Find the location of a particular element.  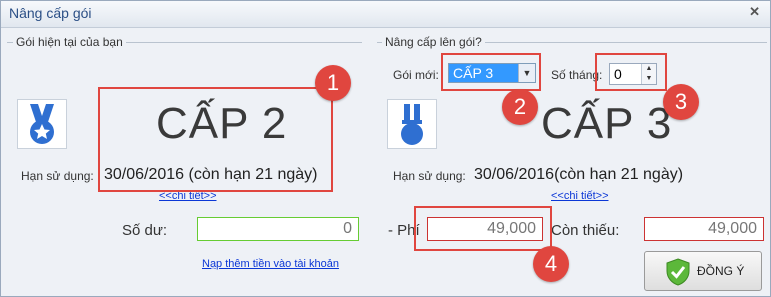

ok-button: ĐỒNG Ý is located at coordinates (703, 271).